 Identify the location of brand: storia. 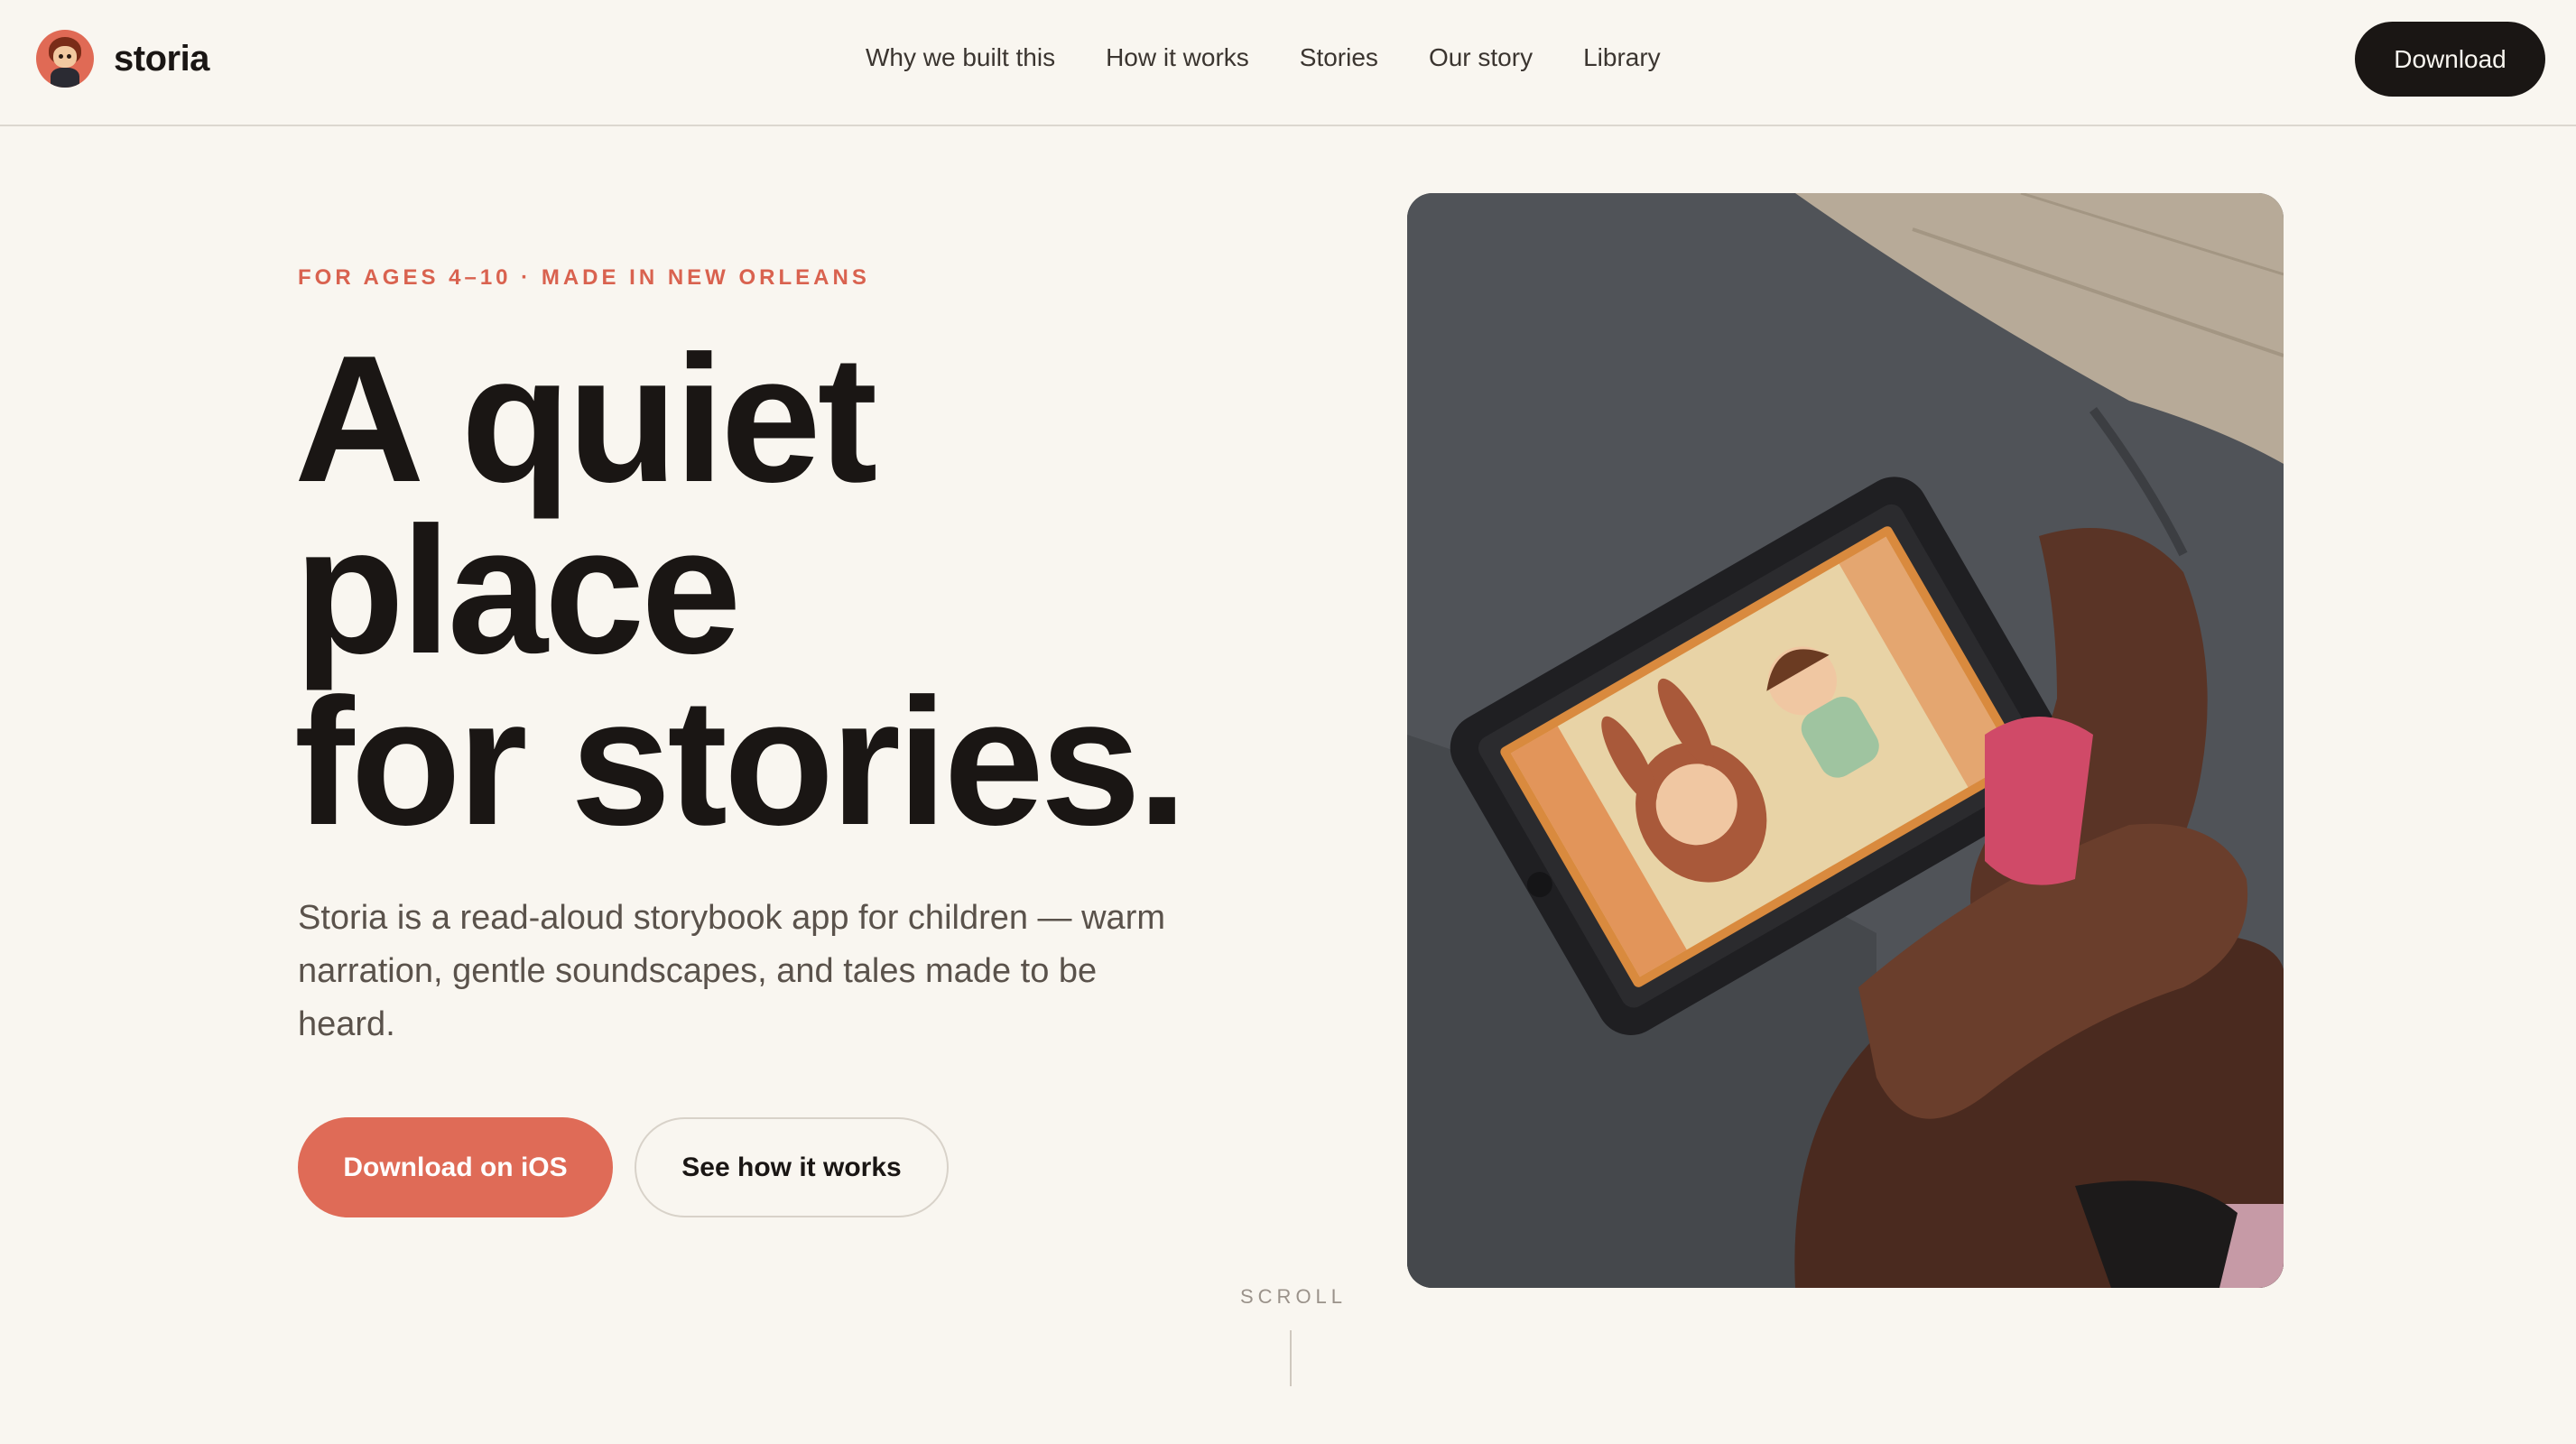
(123, 59).